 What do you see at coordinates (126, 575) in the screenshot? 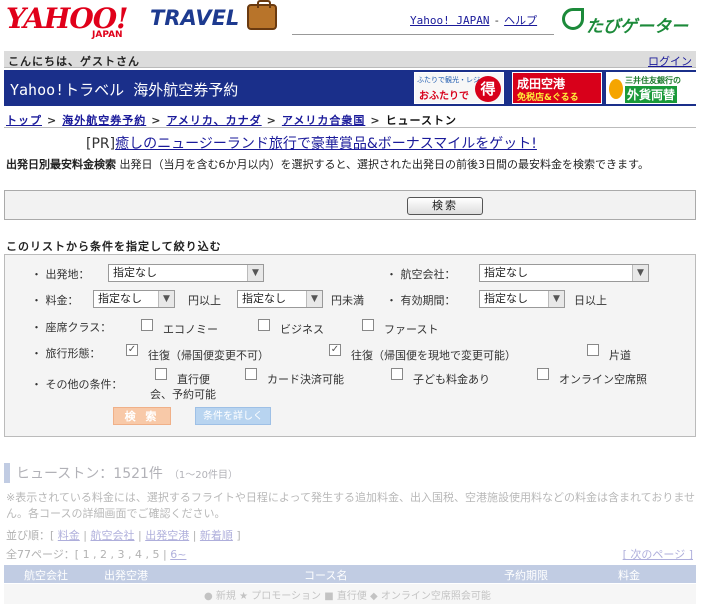
I see `col-departure-airport: 出発空港` at bounding box center [126, 575].